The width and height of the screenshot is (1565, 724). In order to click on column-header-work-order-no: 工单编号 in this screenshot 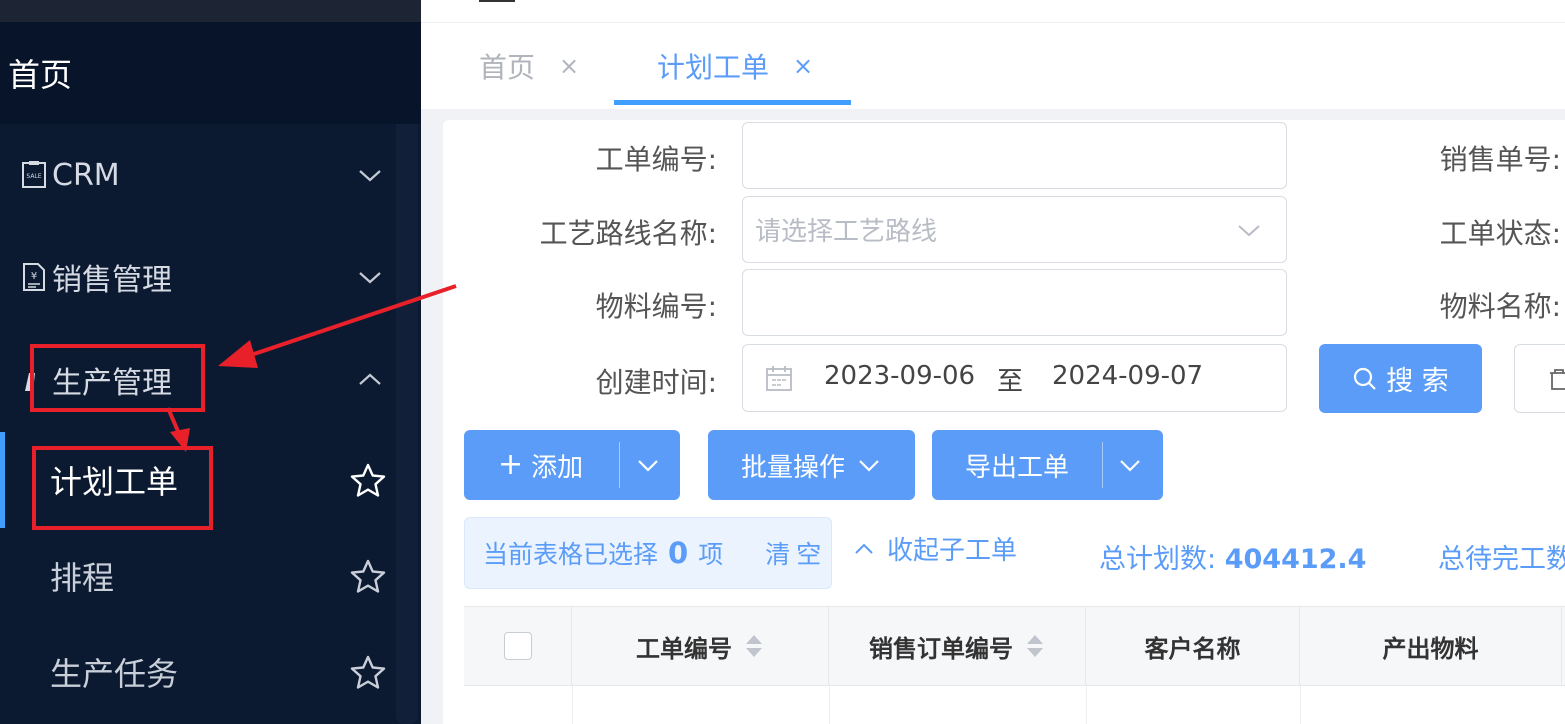, I will do `click(700, 646)`.